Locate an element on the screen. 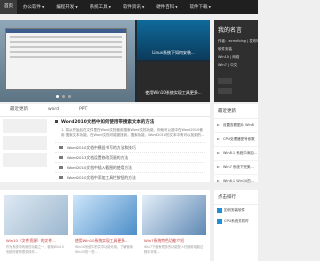 Image resolution: width=320 pixels, height=261 pixels. nav-item-office: 办公软件▼ is located at coordinates (33, 7).